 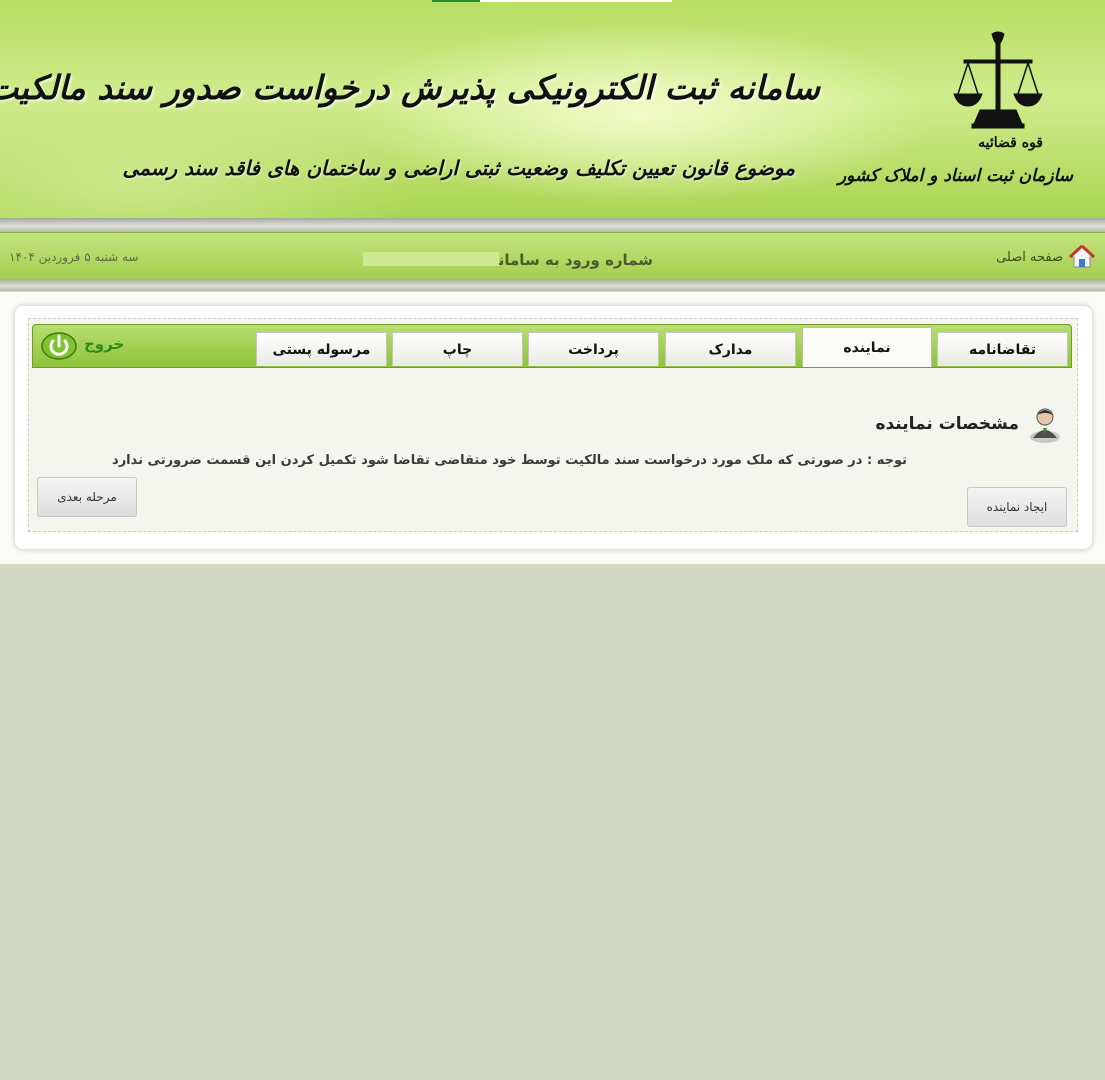 I want to click on create-representative-button: ایجاد نماینده, so click(x=1017, y=507).